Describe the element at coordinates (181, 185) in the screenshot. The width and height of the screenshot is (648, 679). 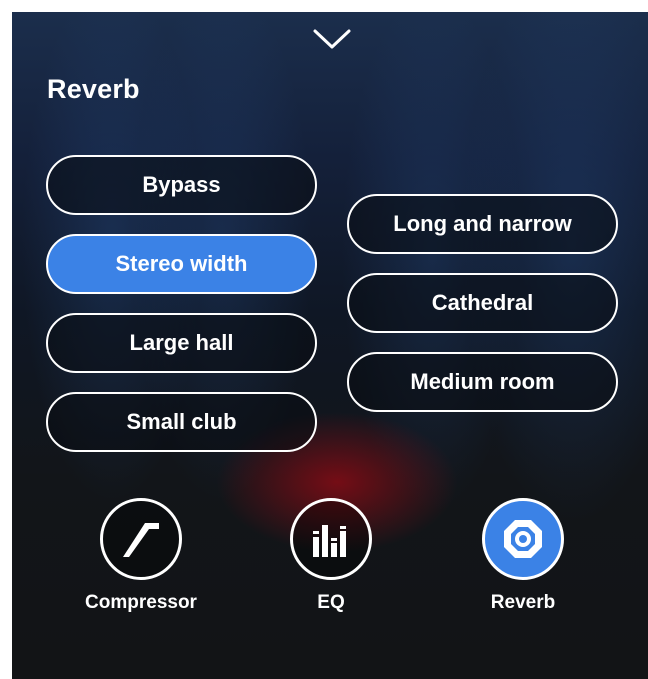
I see `preset-bypass-button: Bypass` at that location.